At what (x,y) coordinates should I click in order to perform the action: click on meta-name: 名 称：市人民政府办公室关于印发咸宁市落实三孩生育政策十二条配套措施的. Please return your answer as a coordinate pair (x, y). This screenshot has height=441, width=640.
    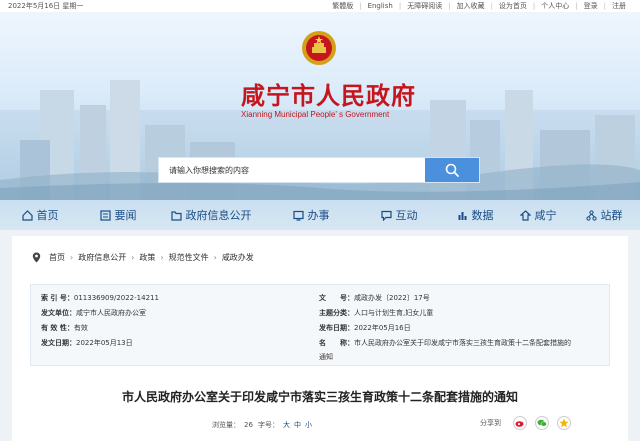
    Looking at the image, I should click on (445, 343).